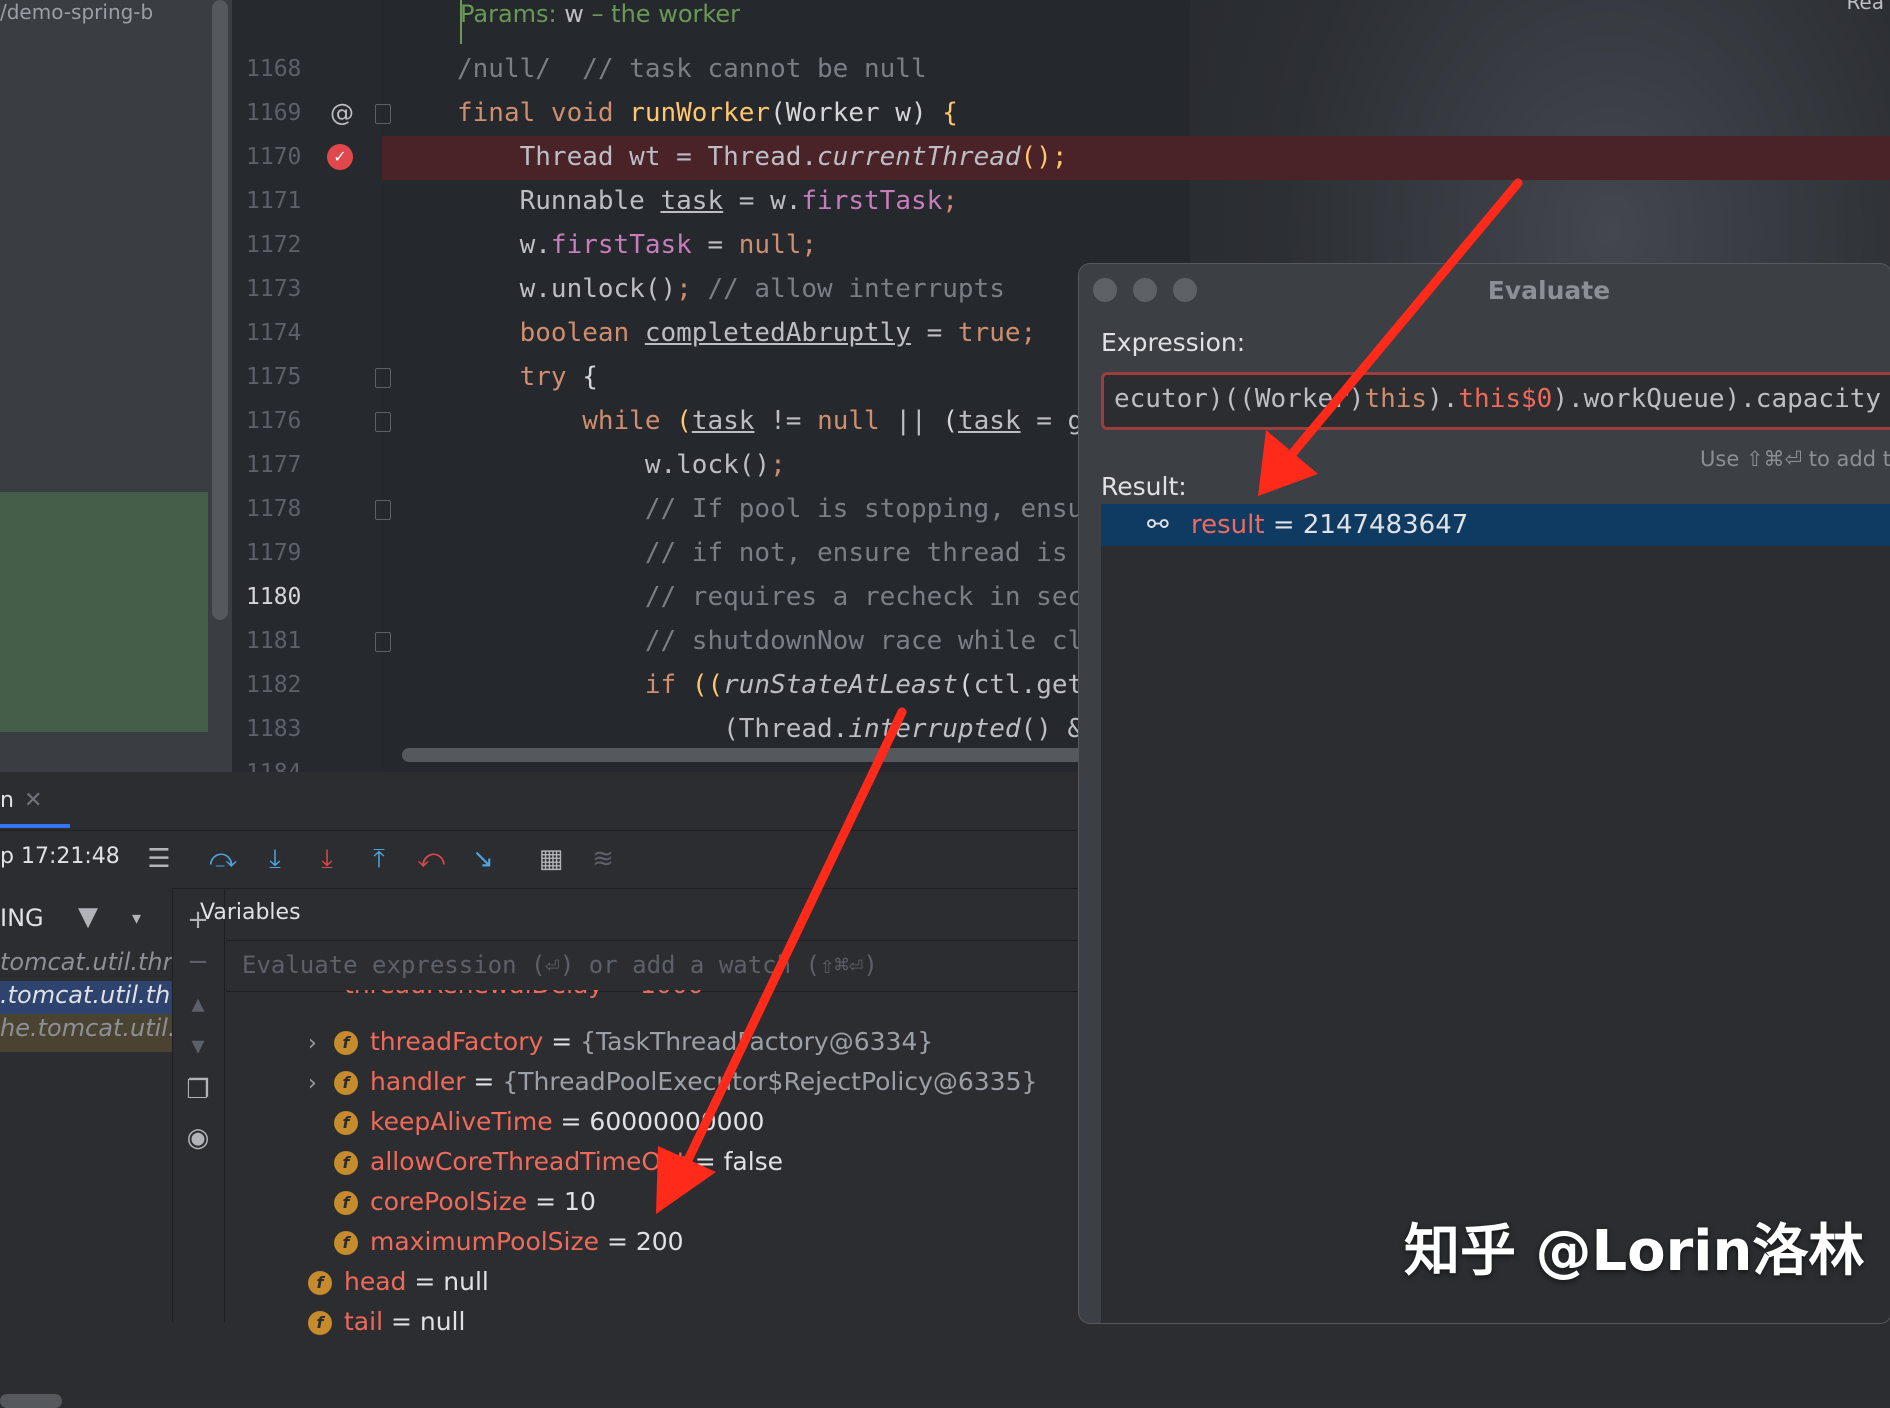  What do you see at coordinates (1717, 399) in the screenshot?
I see `expression-part: ).workQueue).capacity` at bounding box center [1717, 399].